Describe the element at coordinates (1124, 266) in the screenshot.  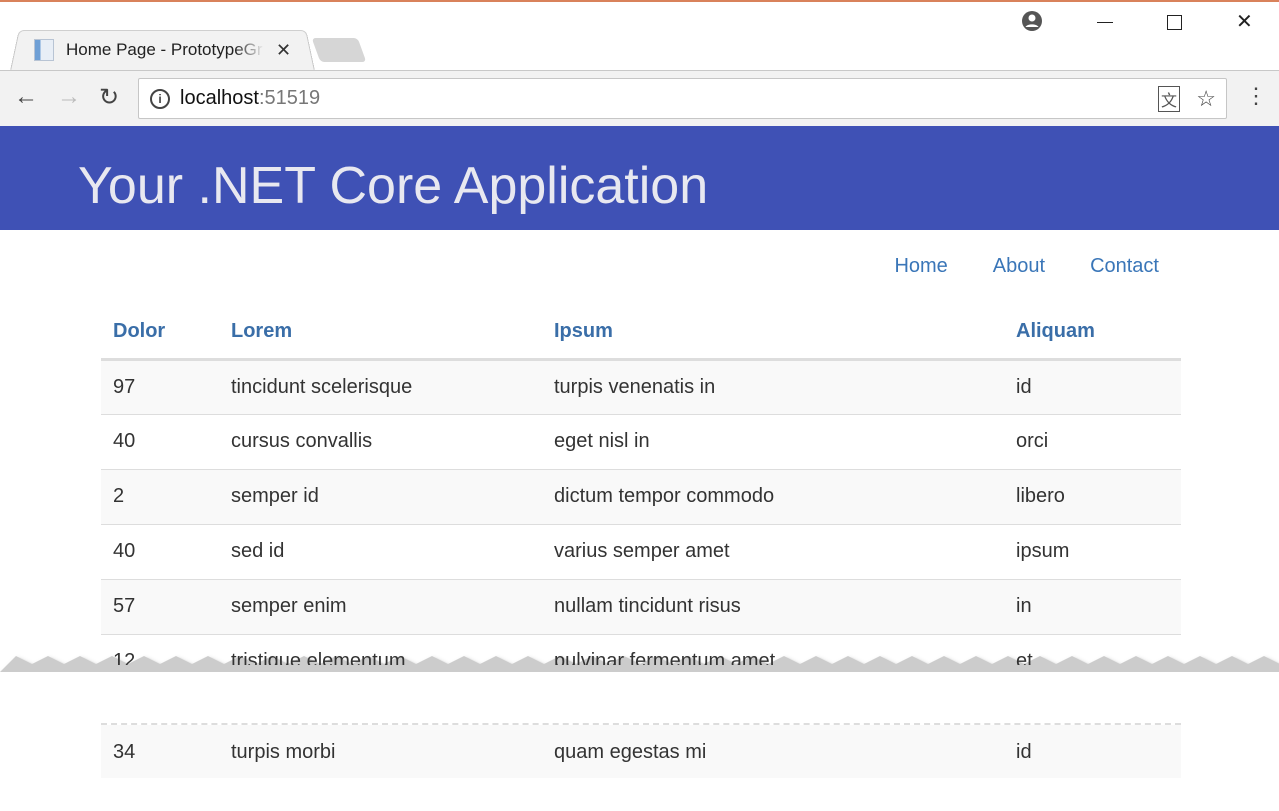
I see `nav-contact: Contact` at that location.